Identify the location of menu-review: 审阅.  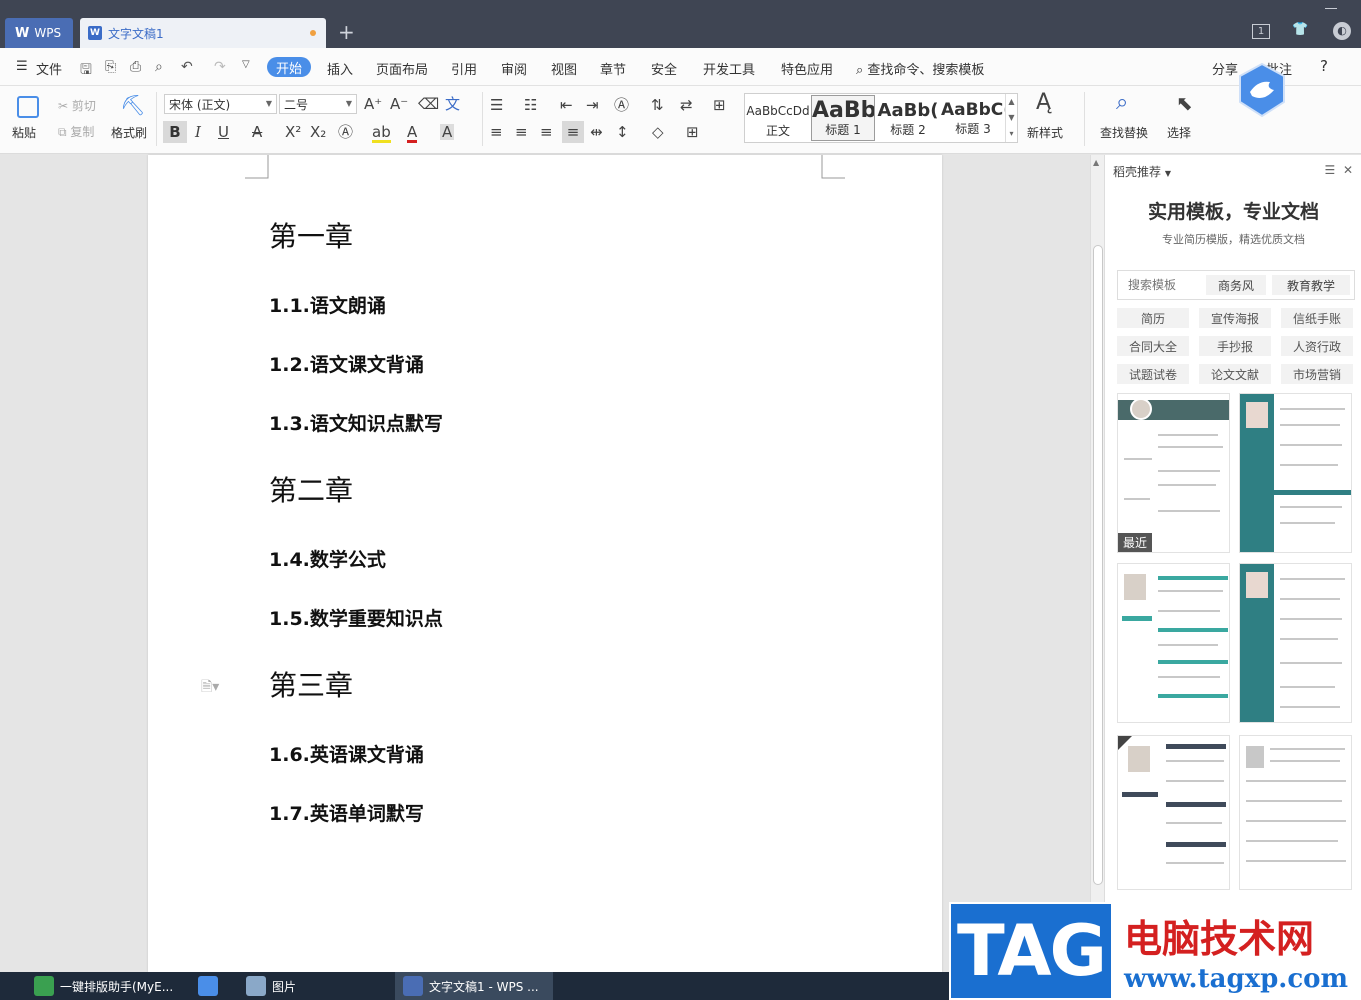
(514, 68).